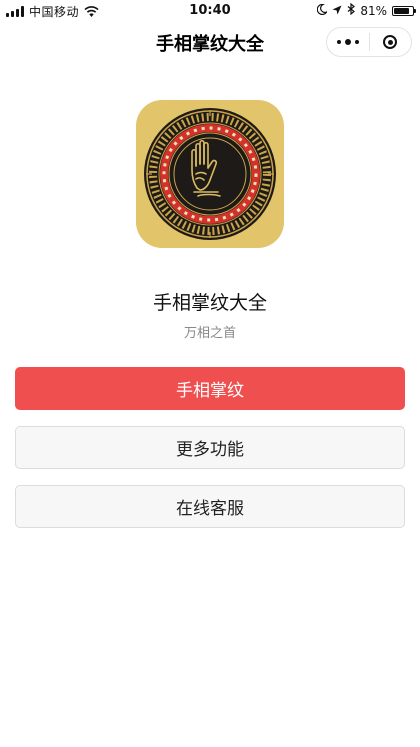 The width and height of the screenshot is (420, 747). I want to click on close-miniprogram-icon, so click(391, 42).